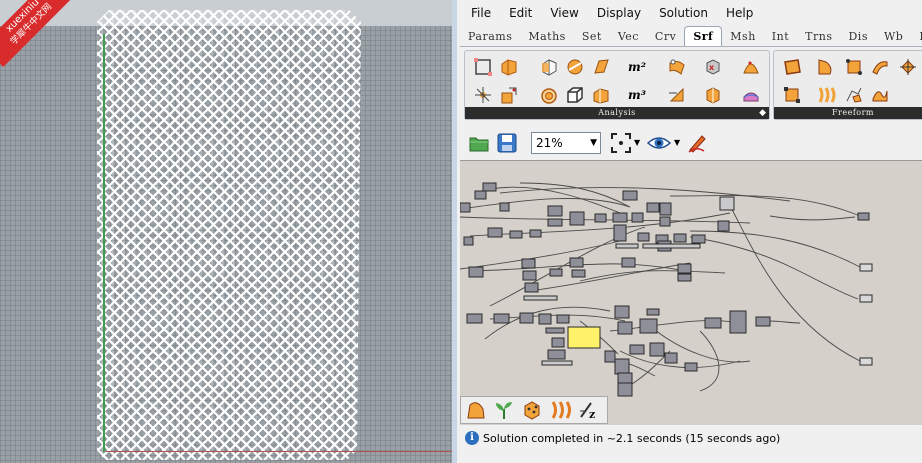  I want to click on tab-wb: Wb, so click(893, 36).